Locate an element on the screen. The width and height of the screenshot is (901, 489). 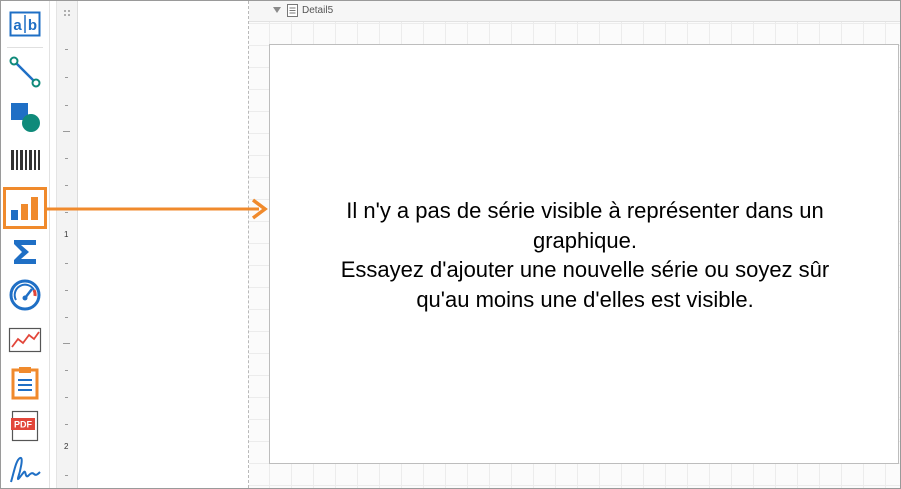
line-tool is located at coordinates (25, 72).